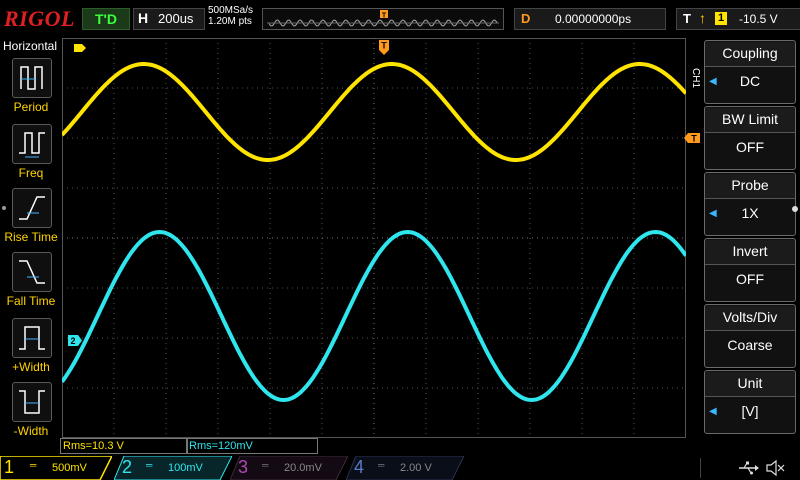 The width and height of the screenshot is (800, 480). I want to click on timebase-box: H 200us, so click(169, 19).